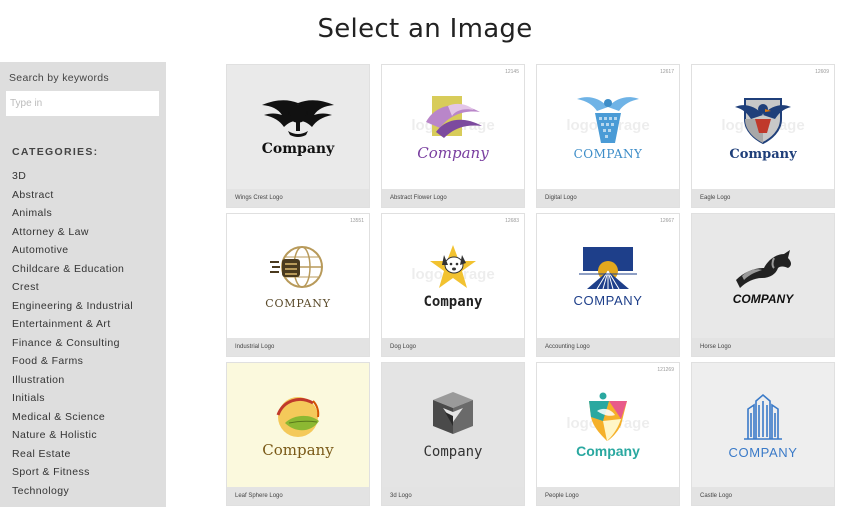 The height and width of the screenshot is (518, 850). Describe the element at coordinates (763, 198) in the screenshot. I see `card-footer: Eagle Logo` at that location.